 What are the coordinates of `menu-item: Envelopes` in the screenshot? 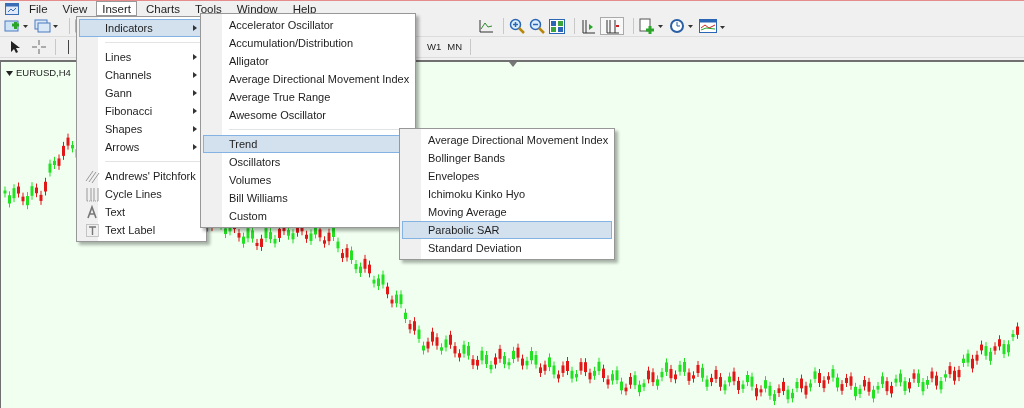 It's located at (507, 176).